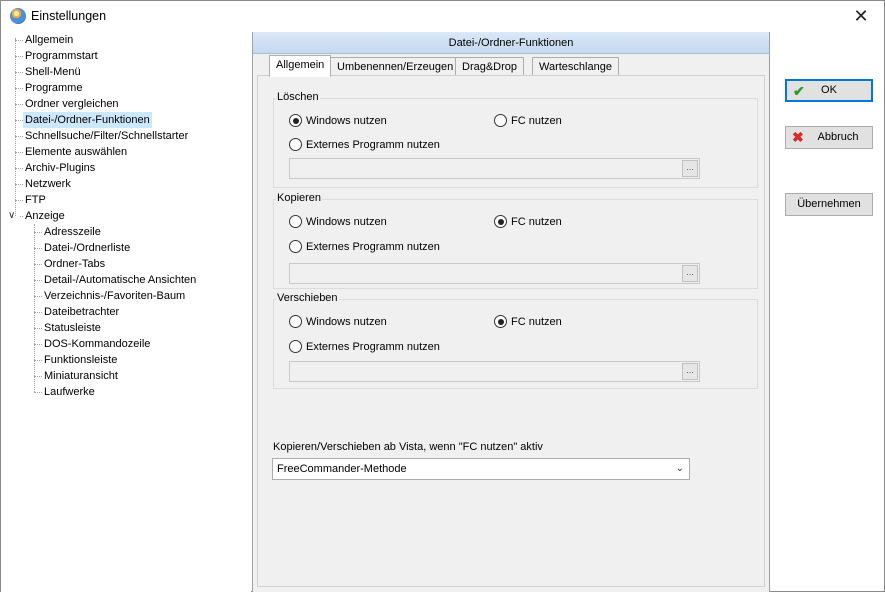 The image size is (885, 592). What do you see at coordinates (679, 468) in the screenshot?
I see `chevron-down-icon: ⌄` at bounding box center [679, 468].